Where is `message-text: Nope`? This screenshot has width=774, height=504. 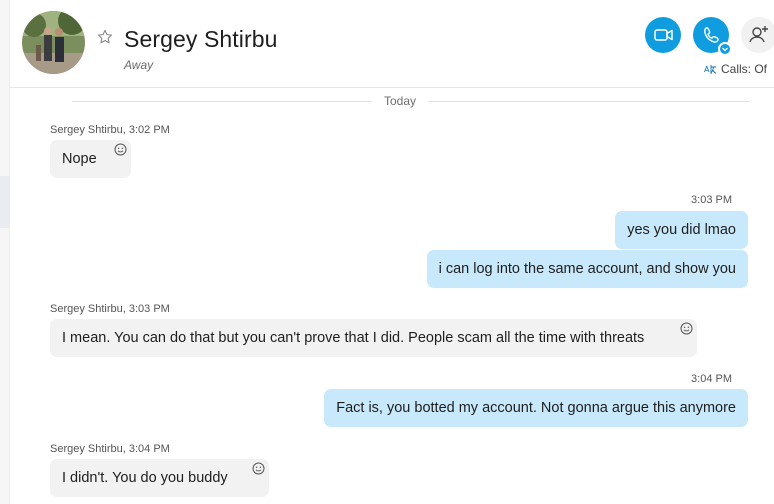
message-text: Nope is located at coordinates (79, 159).